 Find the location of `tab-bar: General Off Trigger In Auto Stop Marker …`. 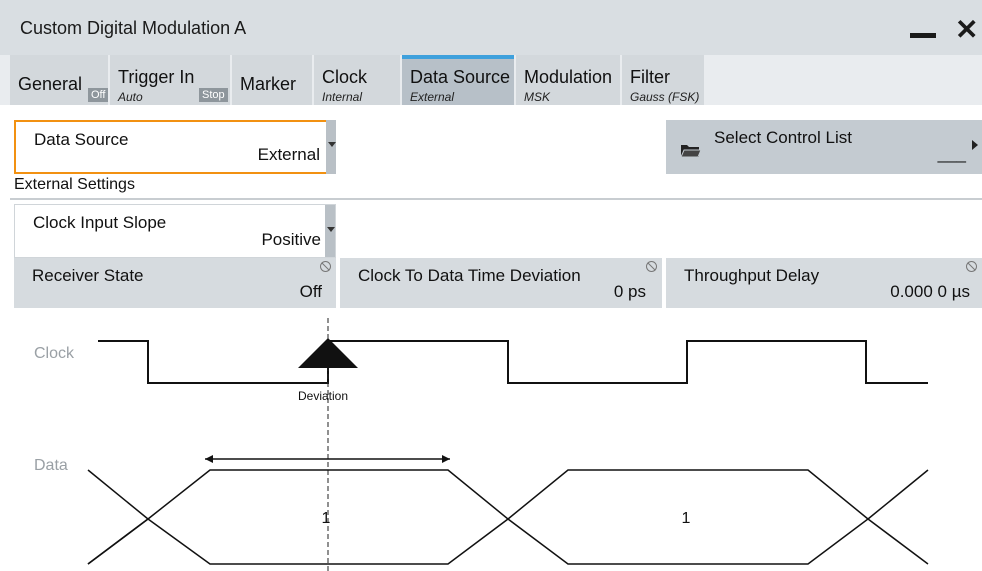

tab-bar: General Off Trigger In Auto Stop Marker … is located at coordinates (491, 80).